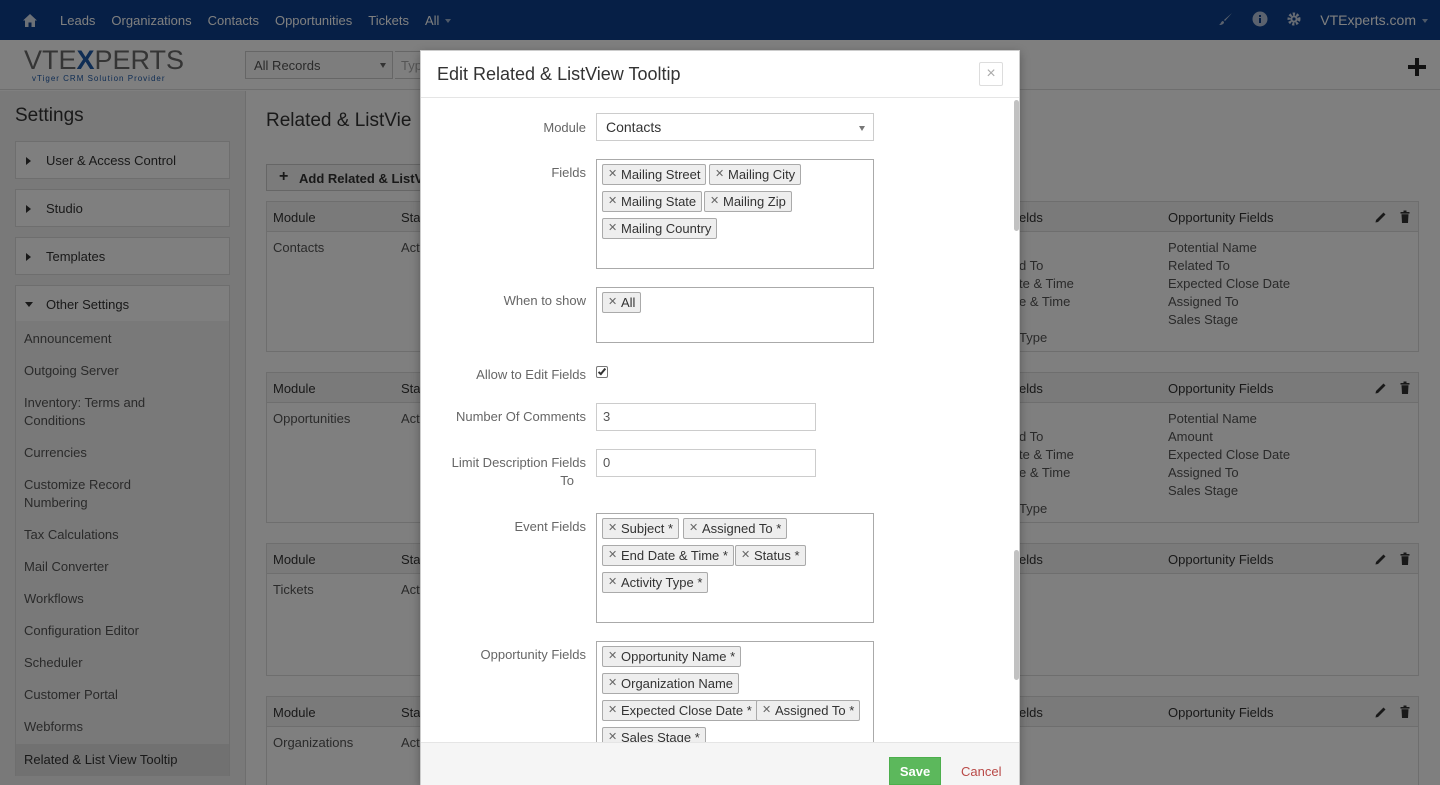  What do you see at coordinates (531, 374) in the screenshot?
I see `label-allow-edit: Allow to Edit Fields` at bounding box center [531, 374].